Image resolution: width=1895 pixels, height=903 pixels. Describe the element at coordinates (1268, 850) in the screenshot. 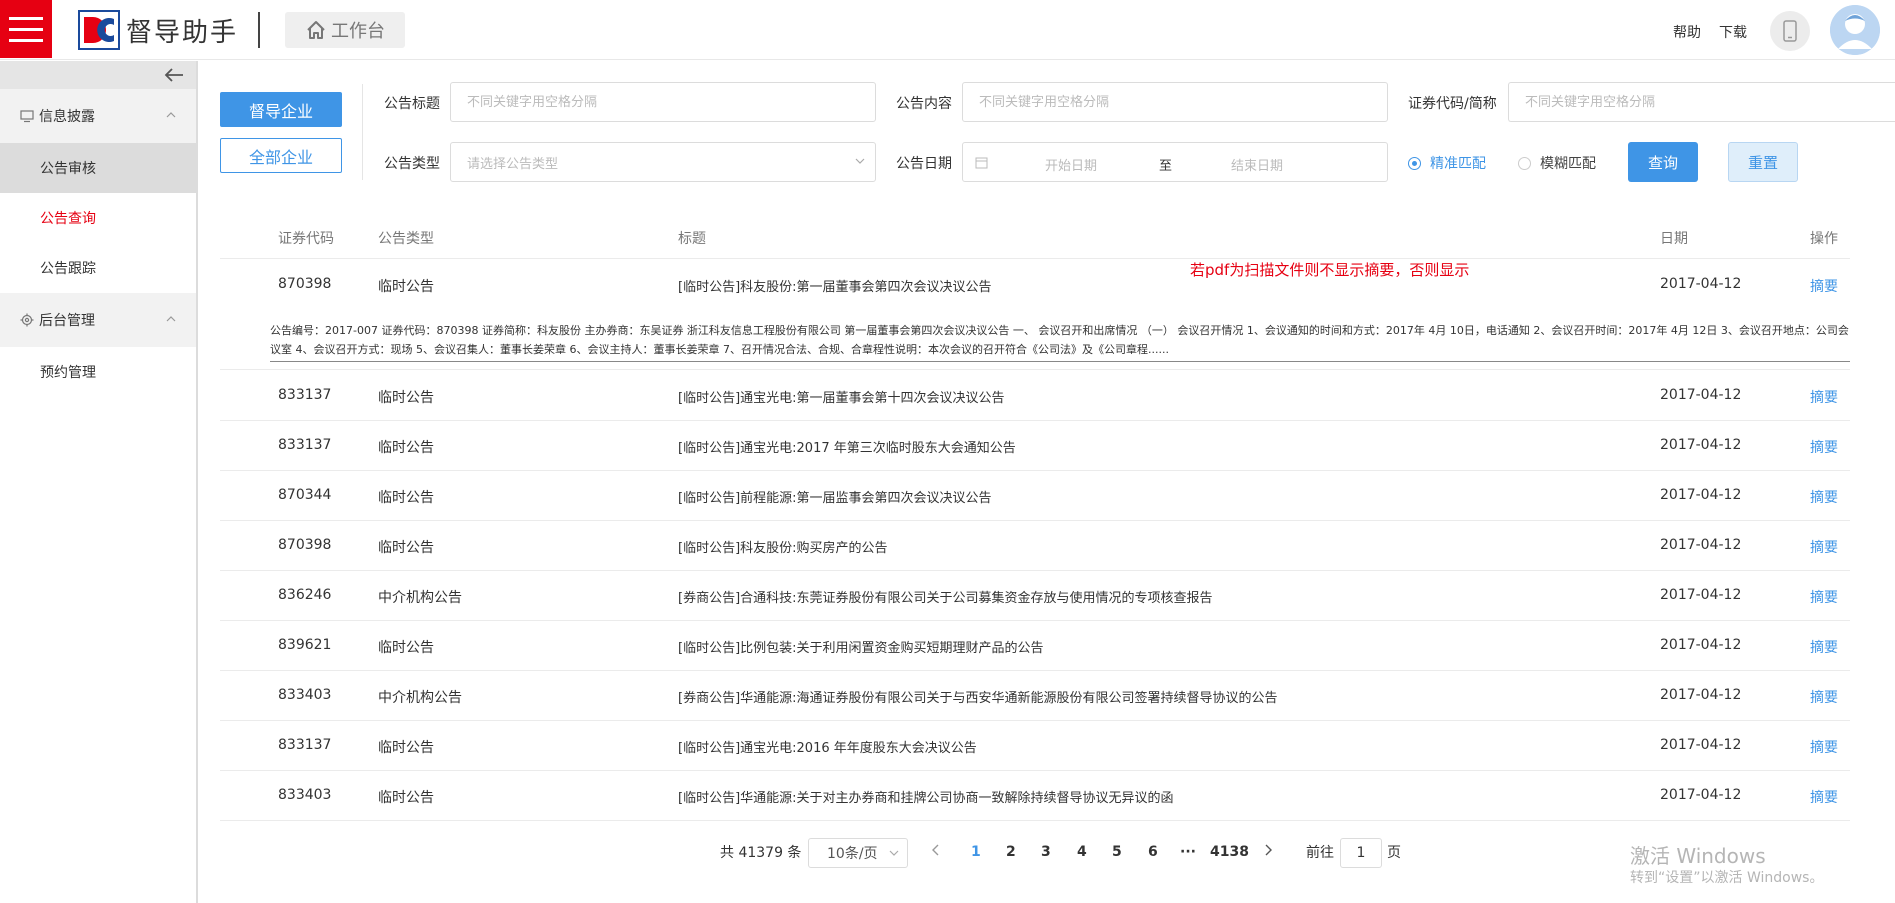

I see `next-page-icon` at that location.